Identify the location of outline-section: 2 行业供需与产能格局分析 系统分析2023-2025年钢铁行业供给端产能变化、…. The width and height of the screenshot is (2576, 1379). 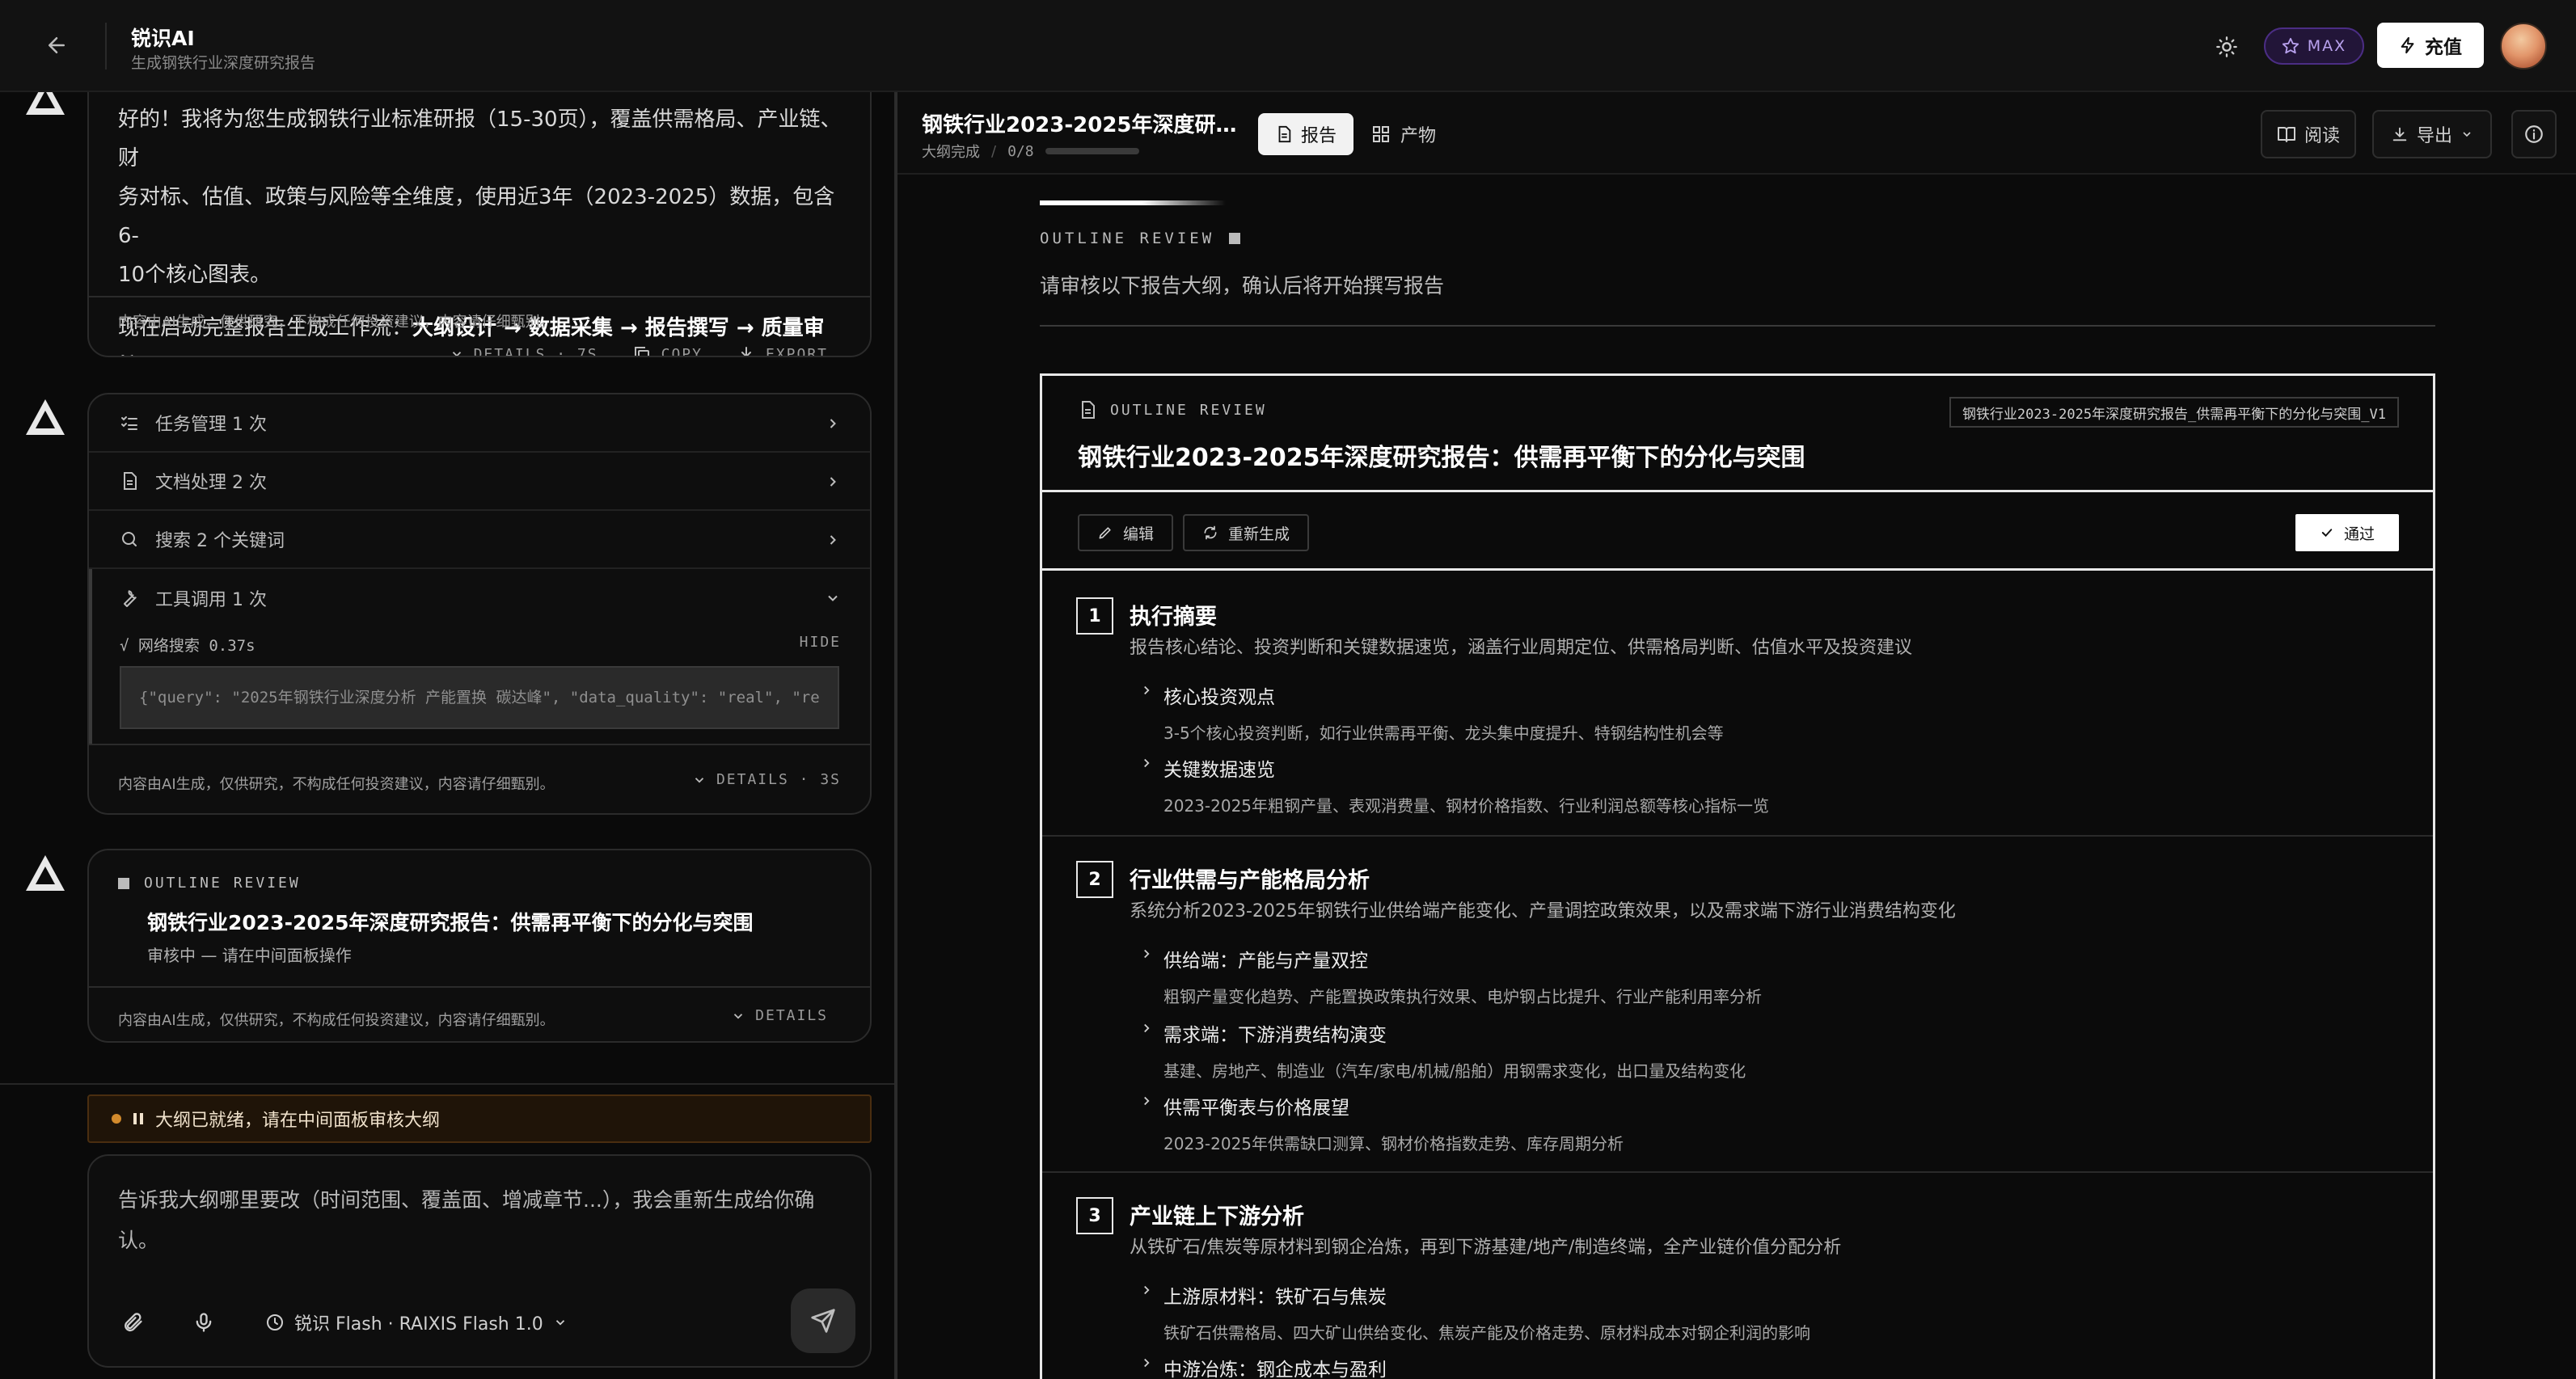
(1737, 1005).